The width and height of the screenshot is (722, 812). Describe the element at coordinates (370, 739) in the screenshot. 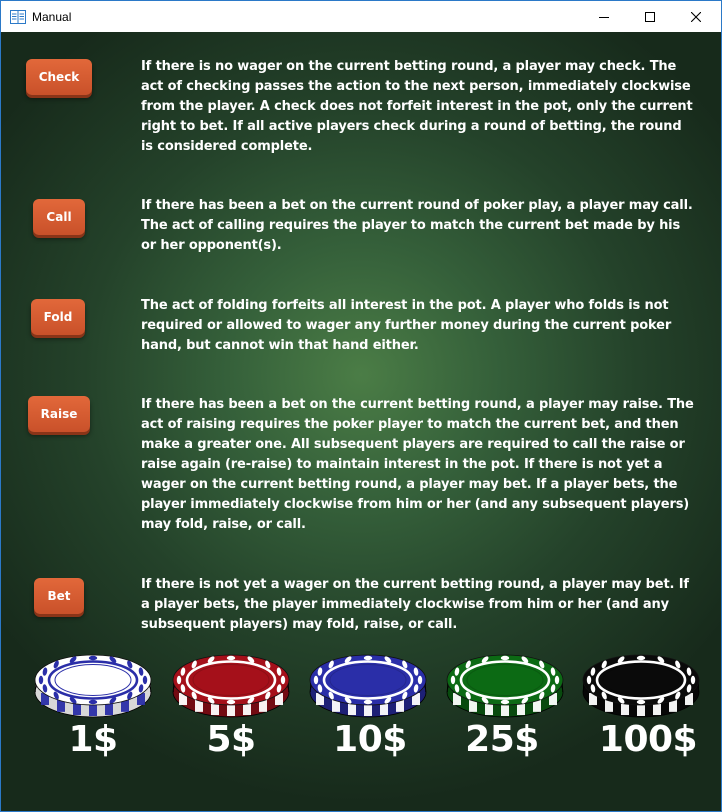

I see `chip-value-10: 10$` at that location.